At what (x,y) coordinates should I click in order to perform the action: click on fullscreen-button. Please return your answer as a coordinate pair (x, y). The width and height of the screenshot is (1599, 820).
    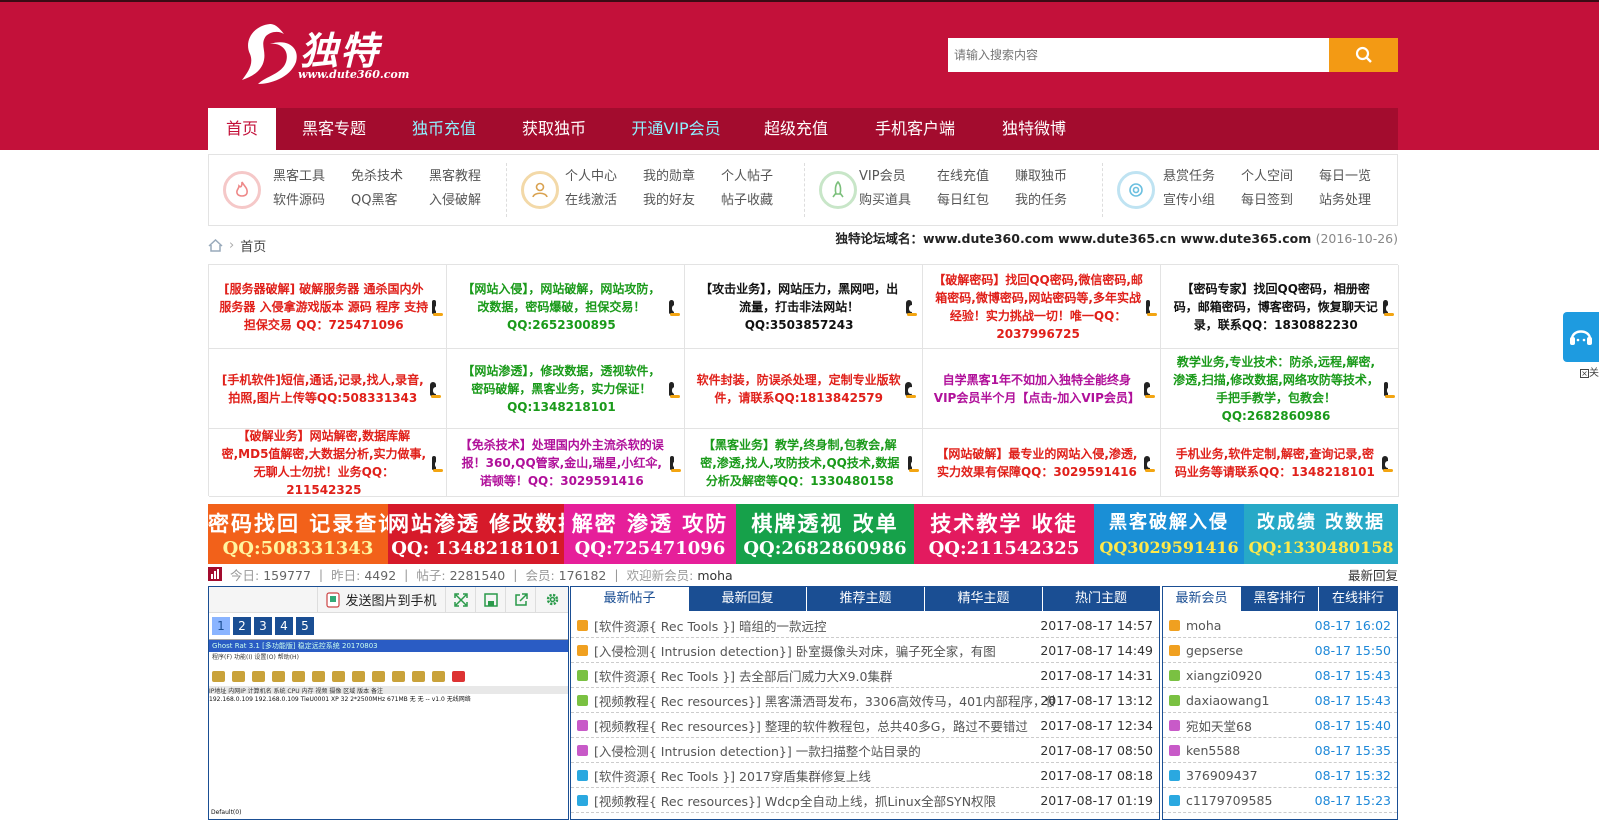
    Looking at the image, I should click on (460, 599).